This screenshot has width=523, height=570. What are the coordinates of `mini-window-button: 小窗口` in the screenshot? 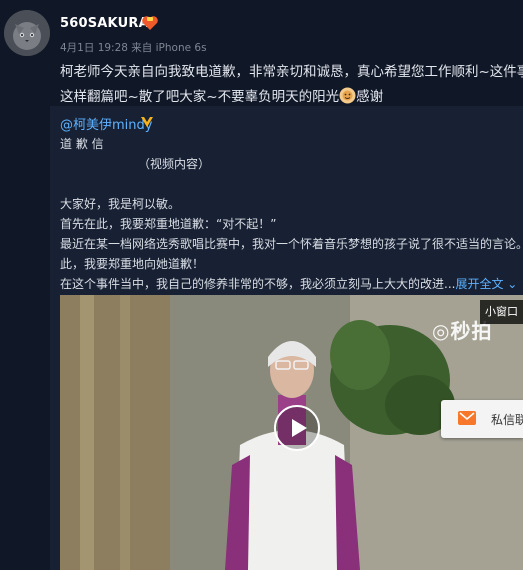 It's located at (501, 312).